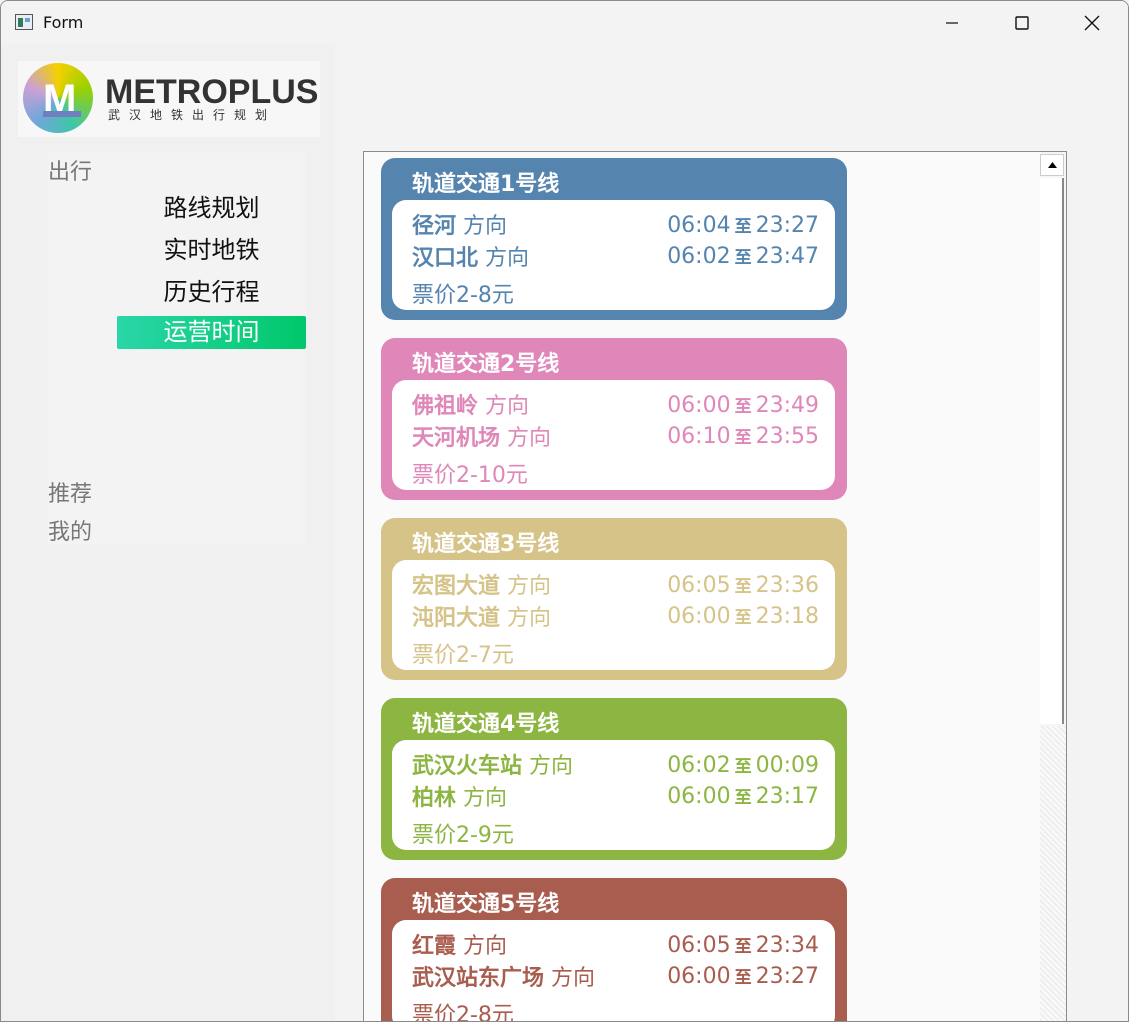  I want to click on minimize-icon, so click(952, 23).